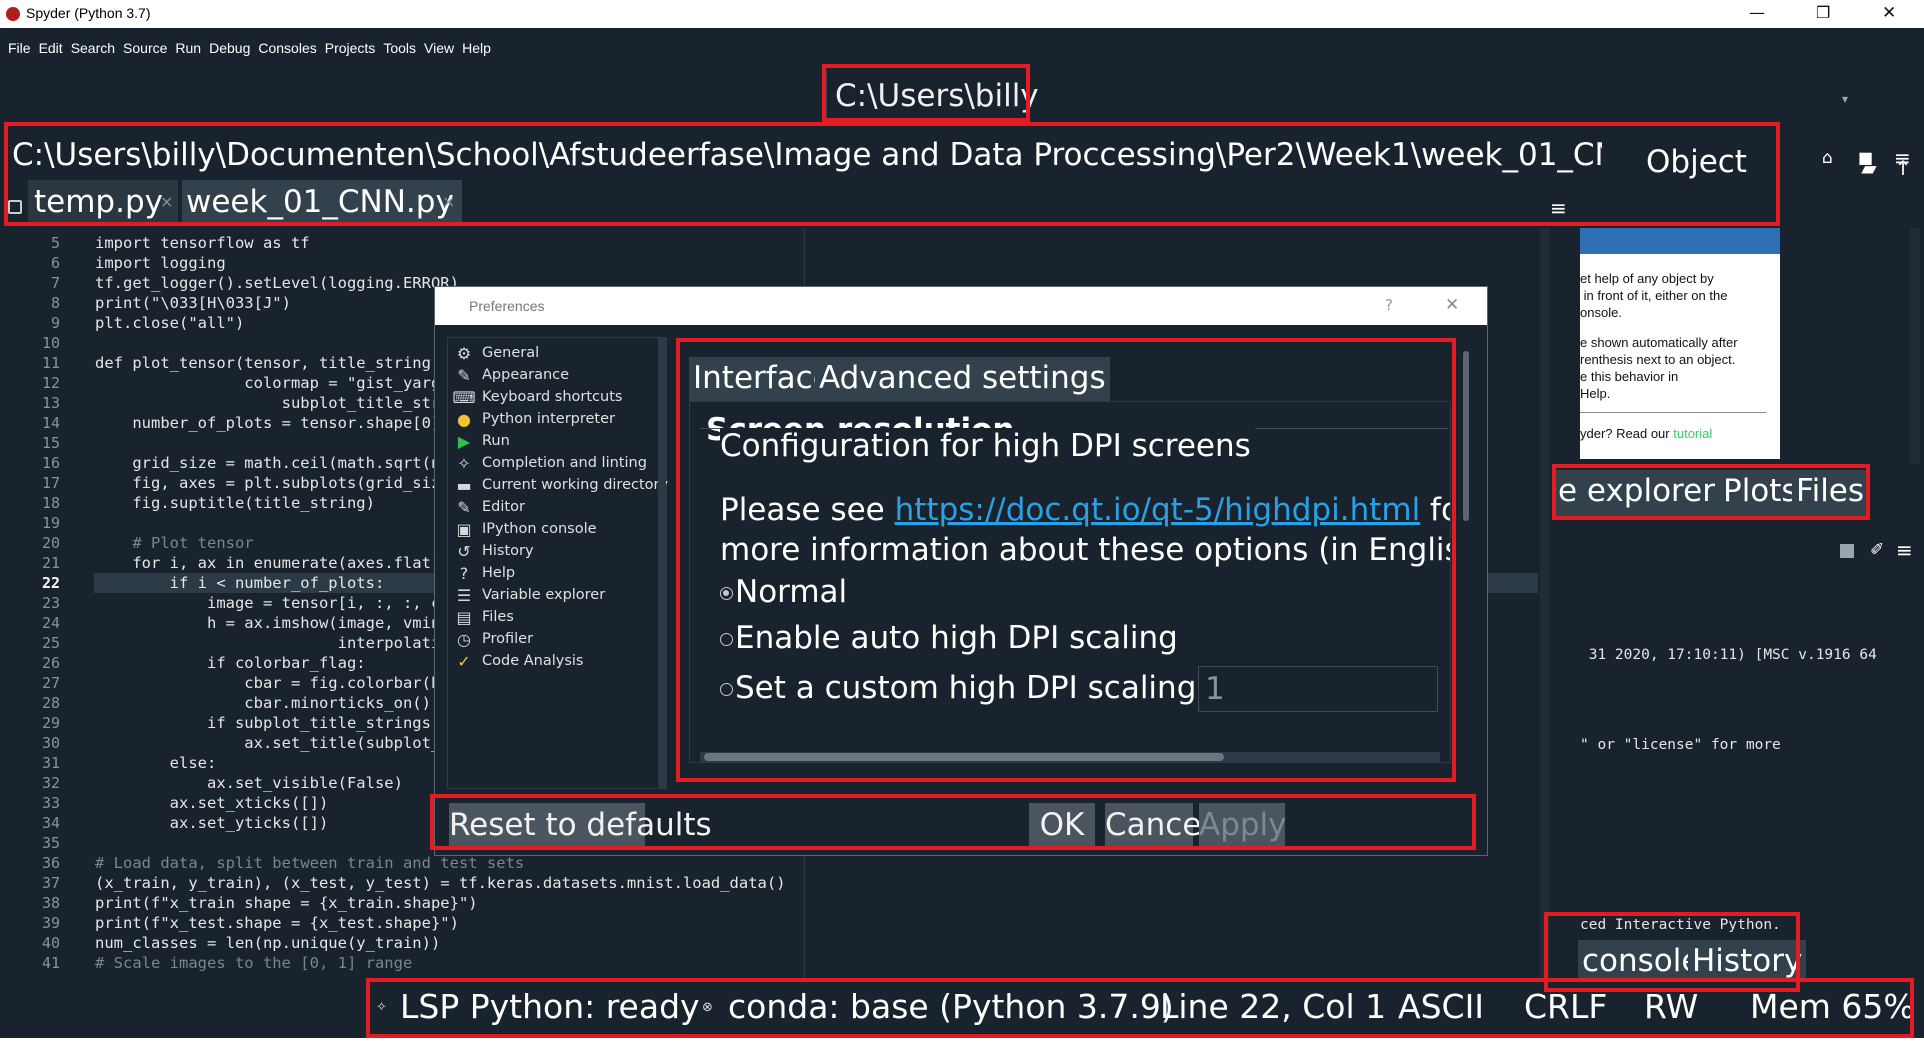  What do you see at coordinates (188, 48) in the screenshot?
I see `menu-run: Run` at bounding box center [188, 48].